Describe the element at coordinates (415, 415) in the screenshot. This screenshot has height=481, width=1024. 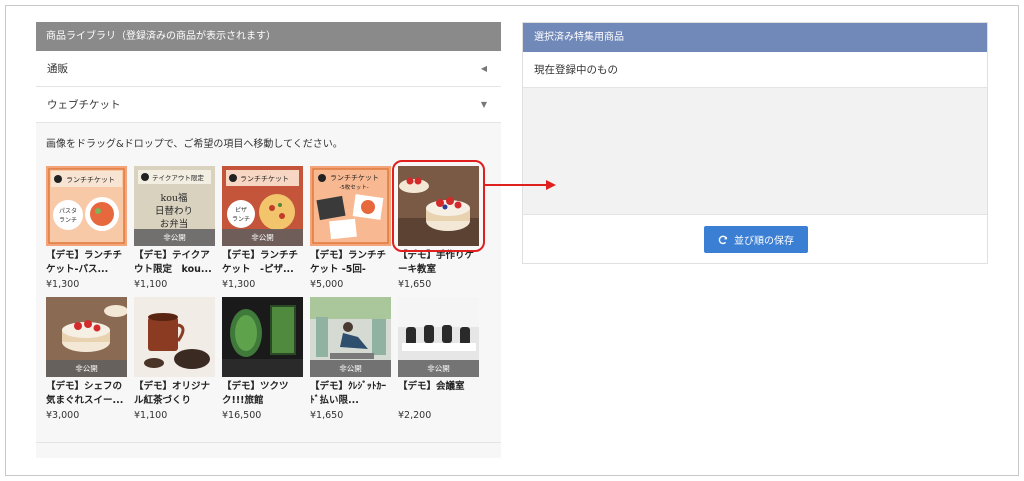
I see `product-price: ¥2,200` at that location.